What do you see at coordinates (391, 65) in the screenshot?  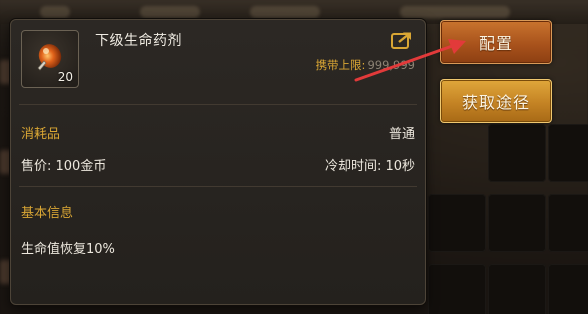 I see `carry-limit-value: 999,999` at bounding box center [391, 65].